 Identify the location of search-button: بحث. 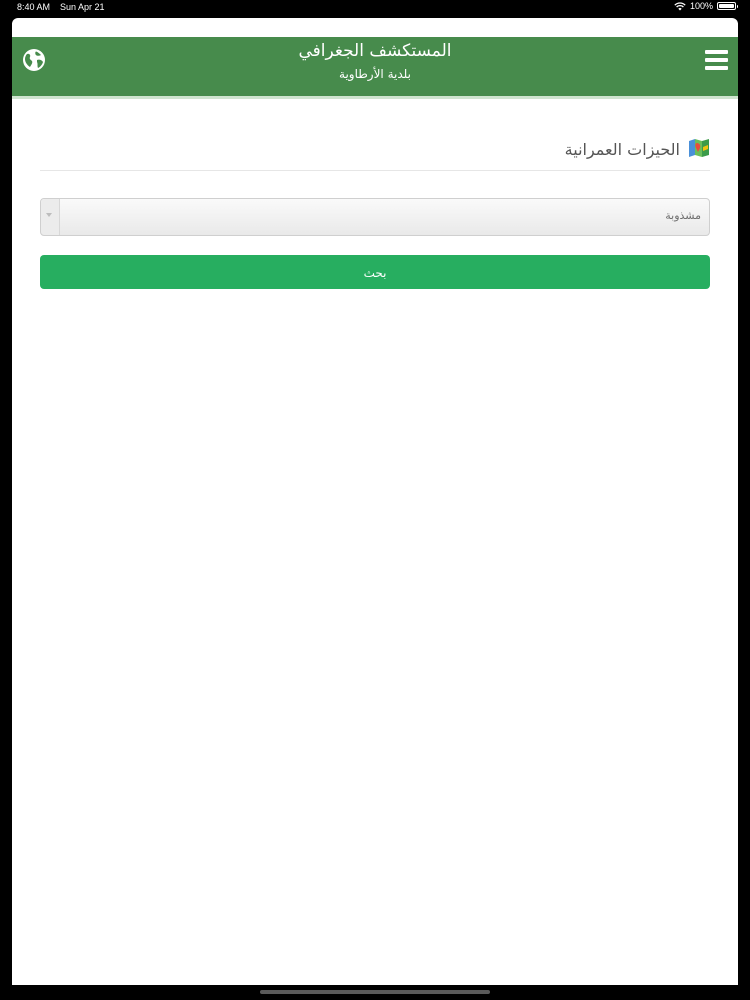
(375, 272).